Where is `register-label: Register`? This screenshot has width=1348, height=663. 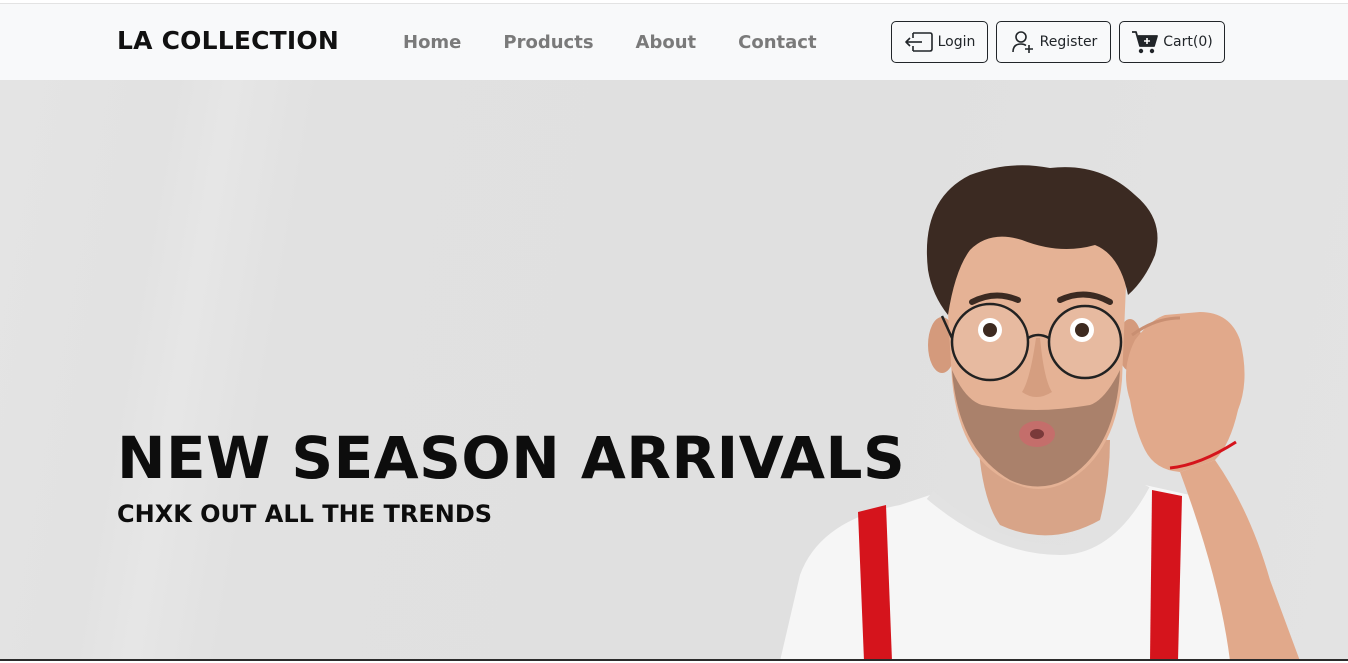 register-label: Register is located at coordinates (1068, 42).